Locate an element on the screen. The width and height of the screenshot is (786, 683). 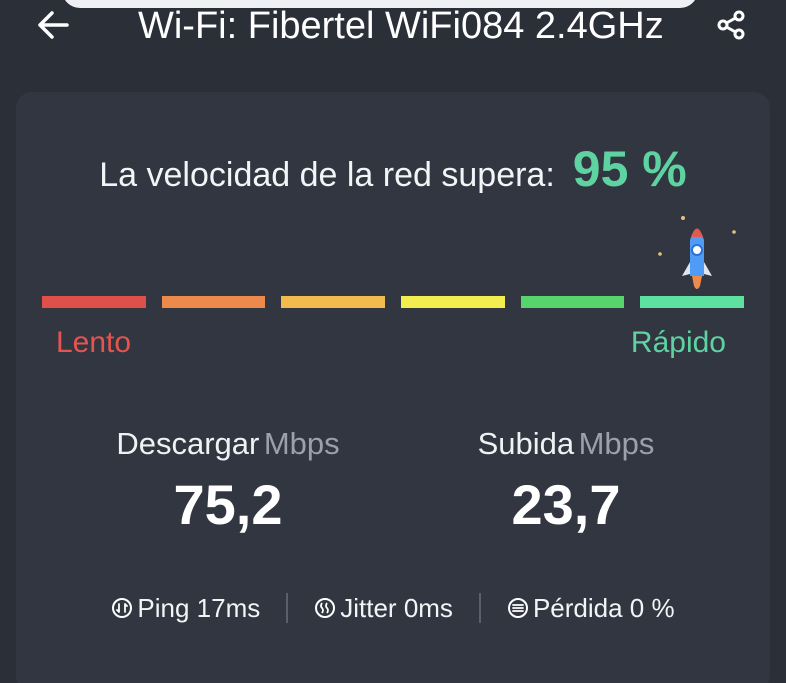
jitter-stat: Jitter 0ms is located at coordinates (383, 608).